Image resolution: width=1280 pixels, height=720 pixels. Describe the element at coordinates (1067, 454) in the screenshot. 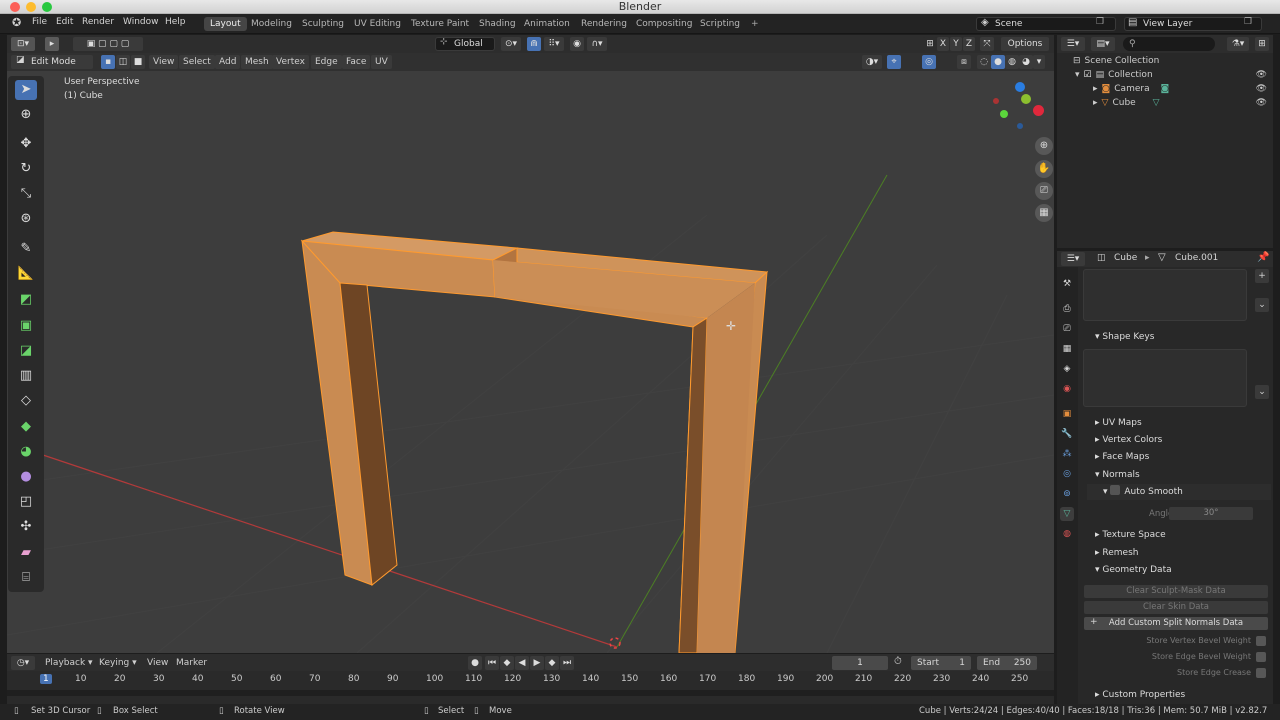

I see `particles-tab-icon: ⁂` at that location.